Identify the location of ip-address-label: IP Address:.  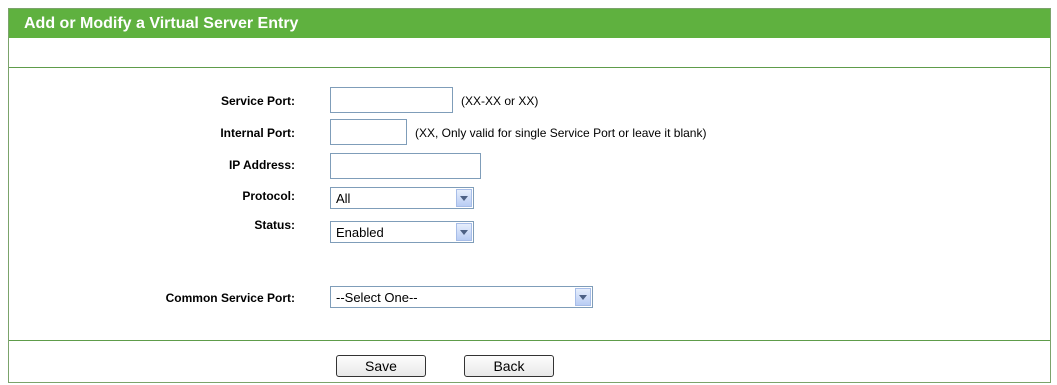
(261, 165).